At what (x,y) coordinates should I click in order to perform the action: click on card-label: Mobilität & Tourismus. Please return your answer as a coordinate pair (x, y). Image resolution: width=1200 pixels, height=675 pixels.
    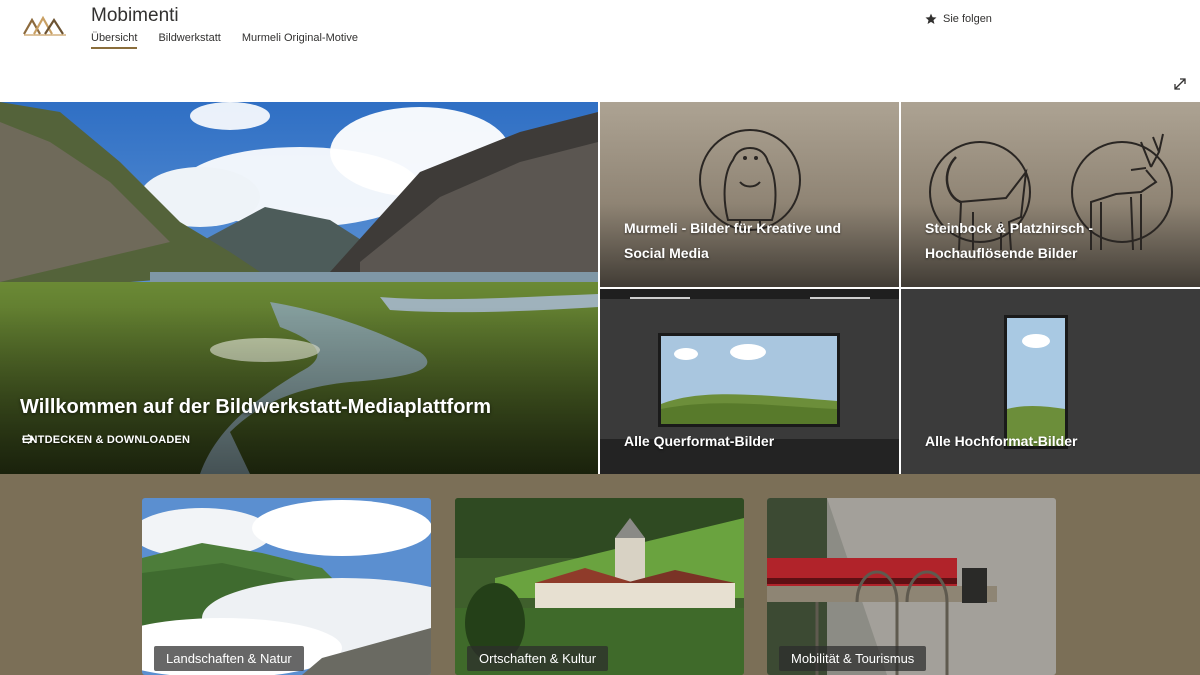
    Looking at the image, I should click on (853, 658).